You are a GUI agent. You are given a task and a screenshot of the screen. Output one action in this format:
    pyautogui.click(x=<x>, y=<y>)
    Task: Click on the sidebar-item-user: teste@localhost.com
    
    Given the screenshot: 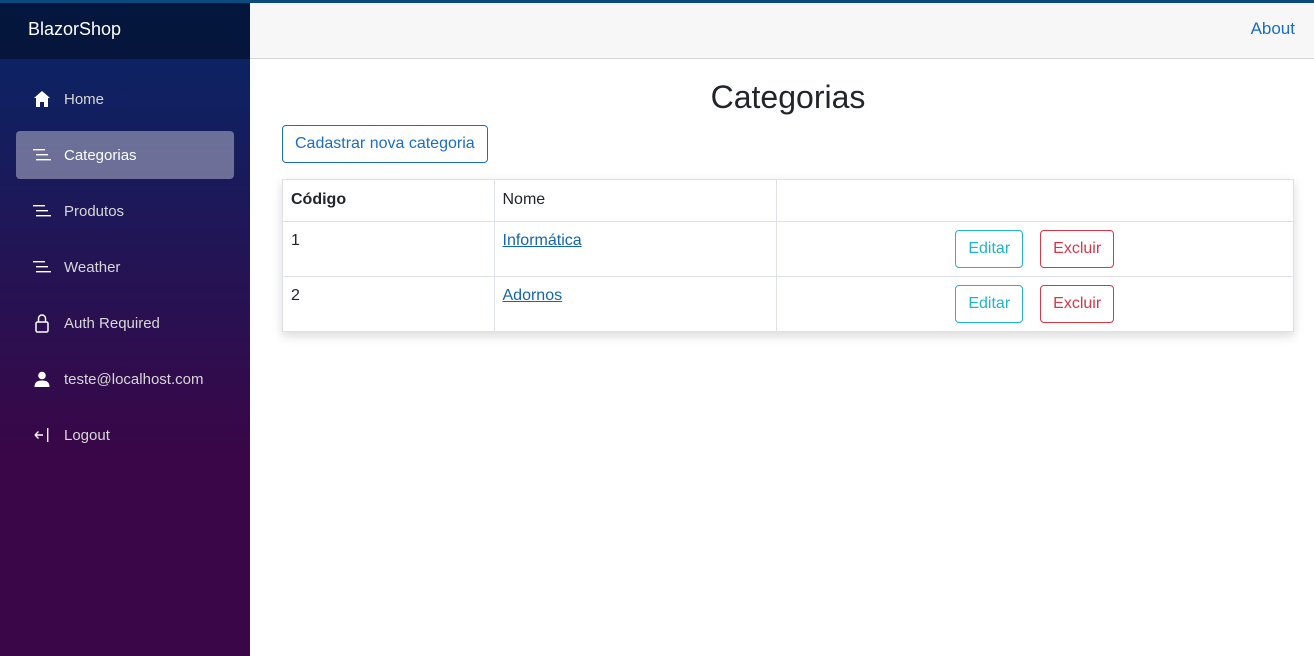 What is the action you would take?
    pyautogui.click(x=125, y=379)
    